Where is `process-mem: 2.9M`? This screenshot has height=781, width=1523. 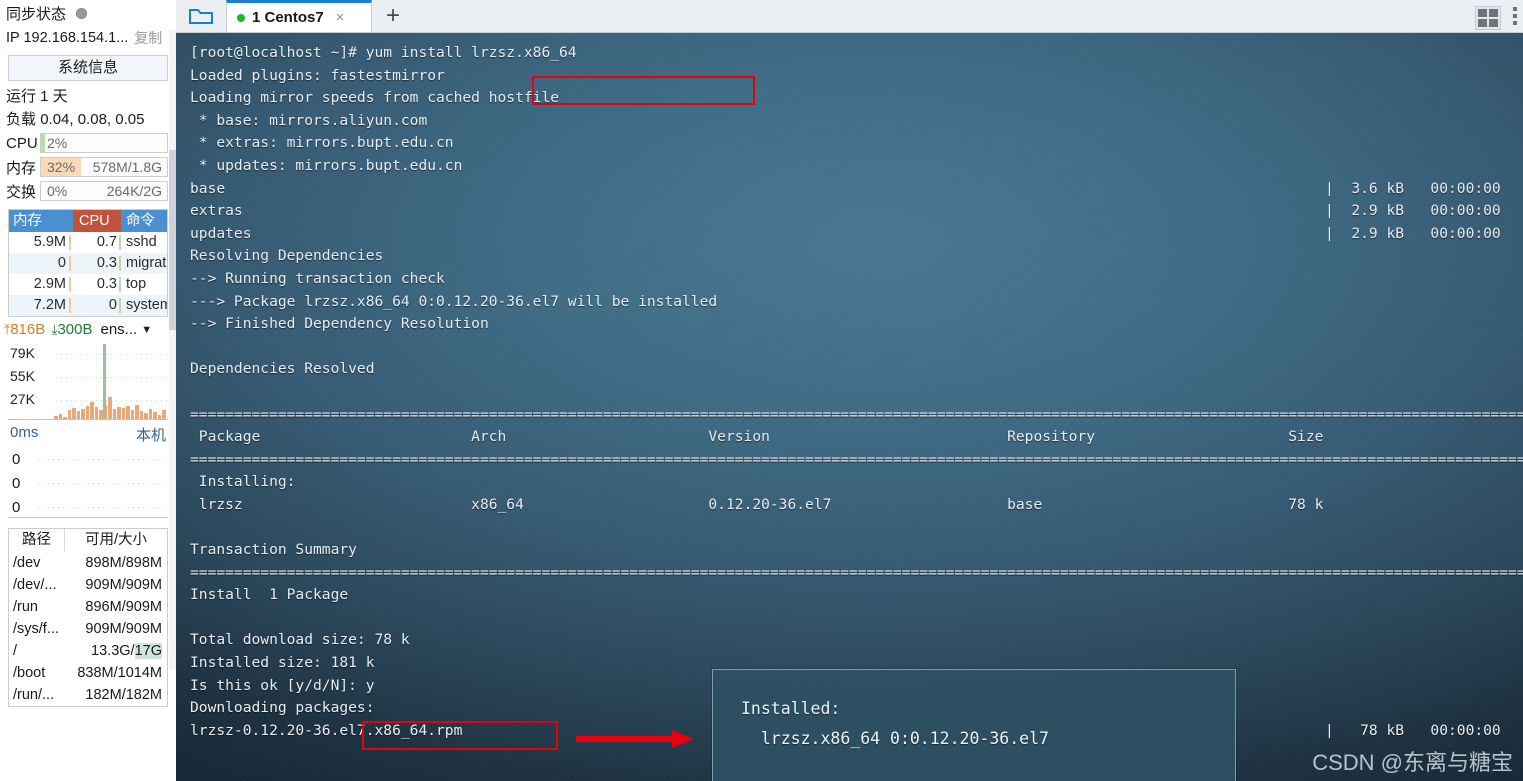 process-mem: 2.9M is located at coordinates (41, 284).